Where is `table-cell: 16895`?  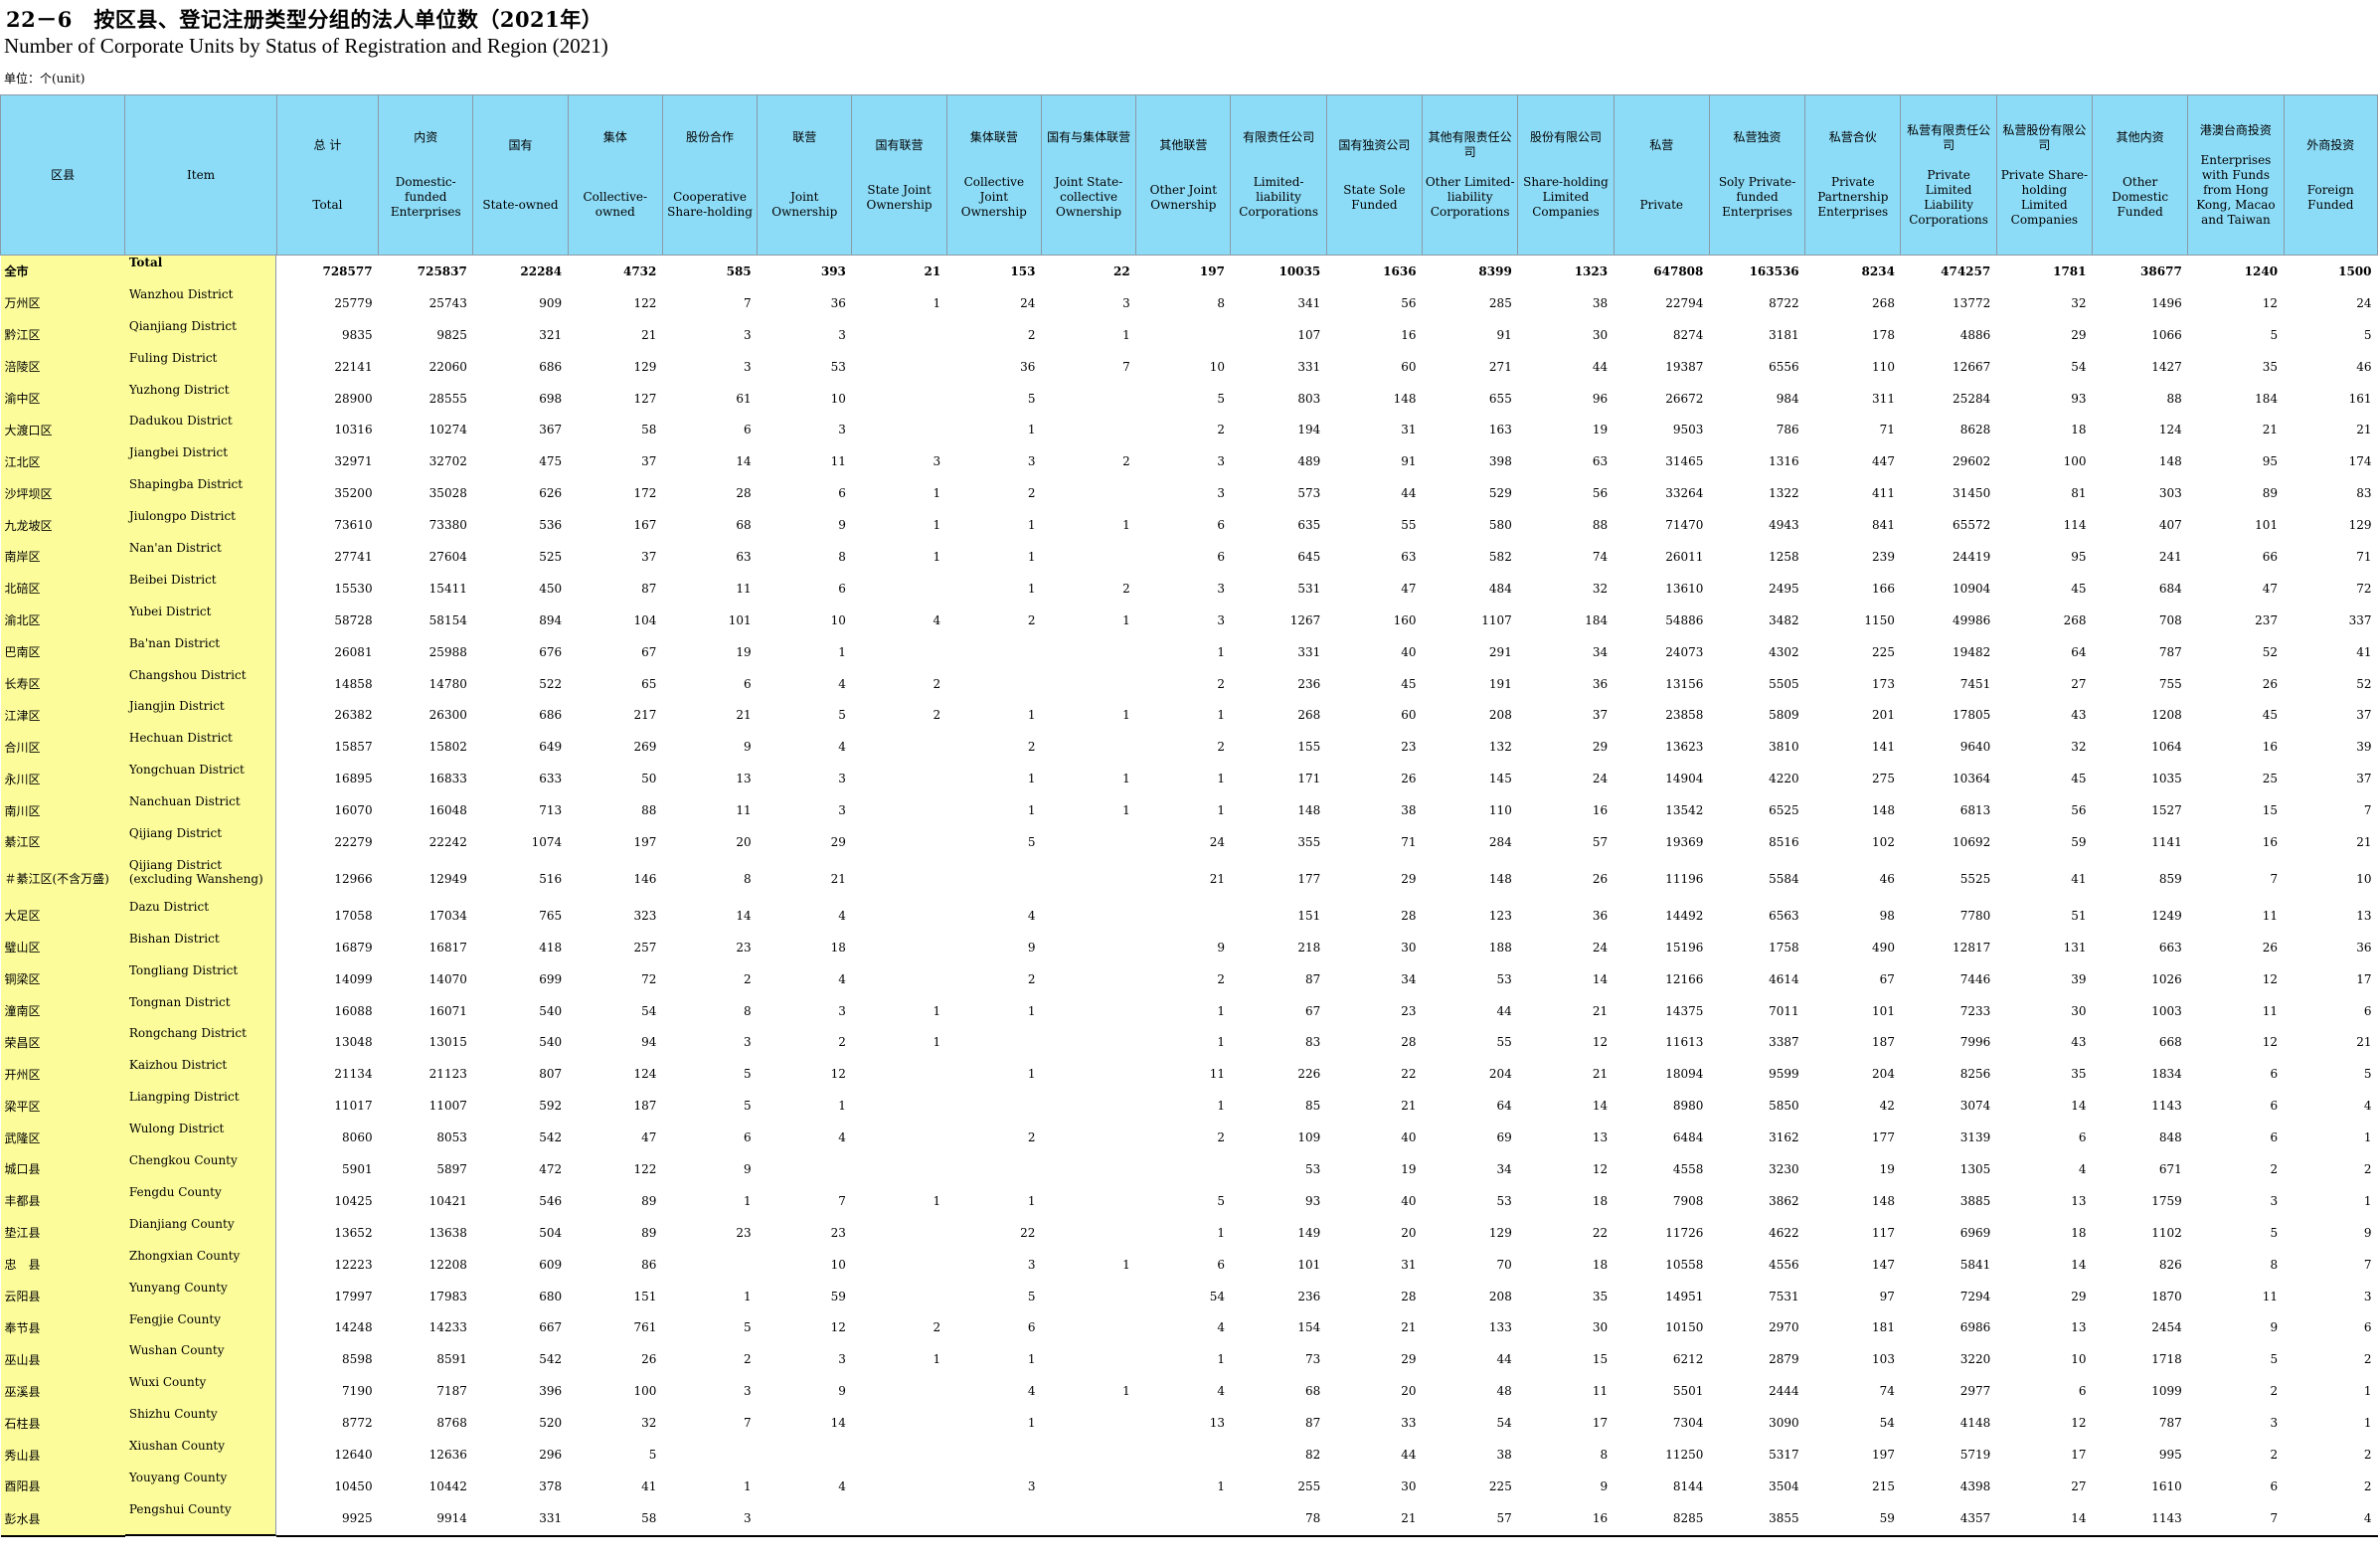
table-cell: 16895 is located at coordinates (353, 779).